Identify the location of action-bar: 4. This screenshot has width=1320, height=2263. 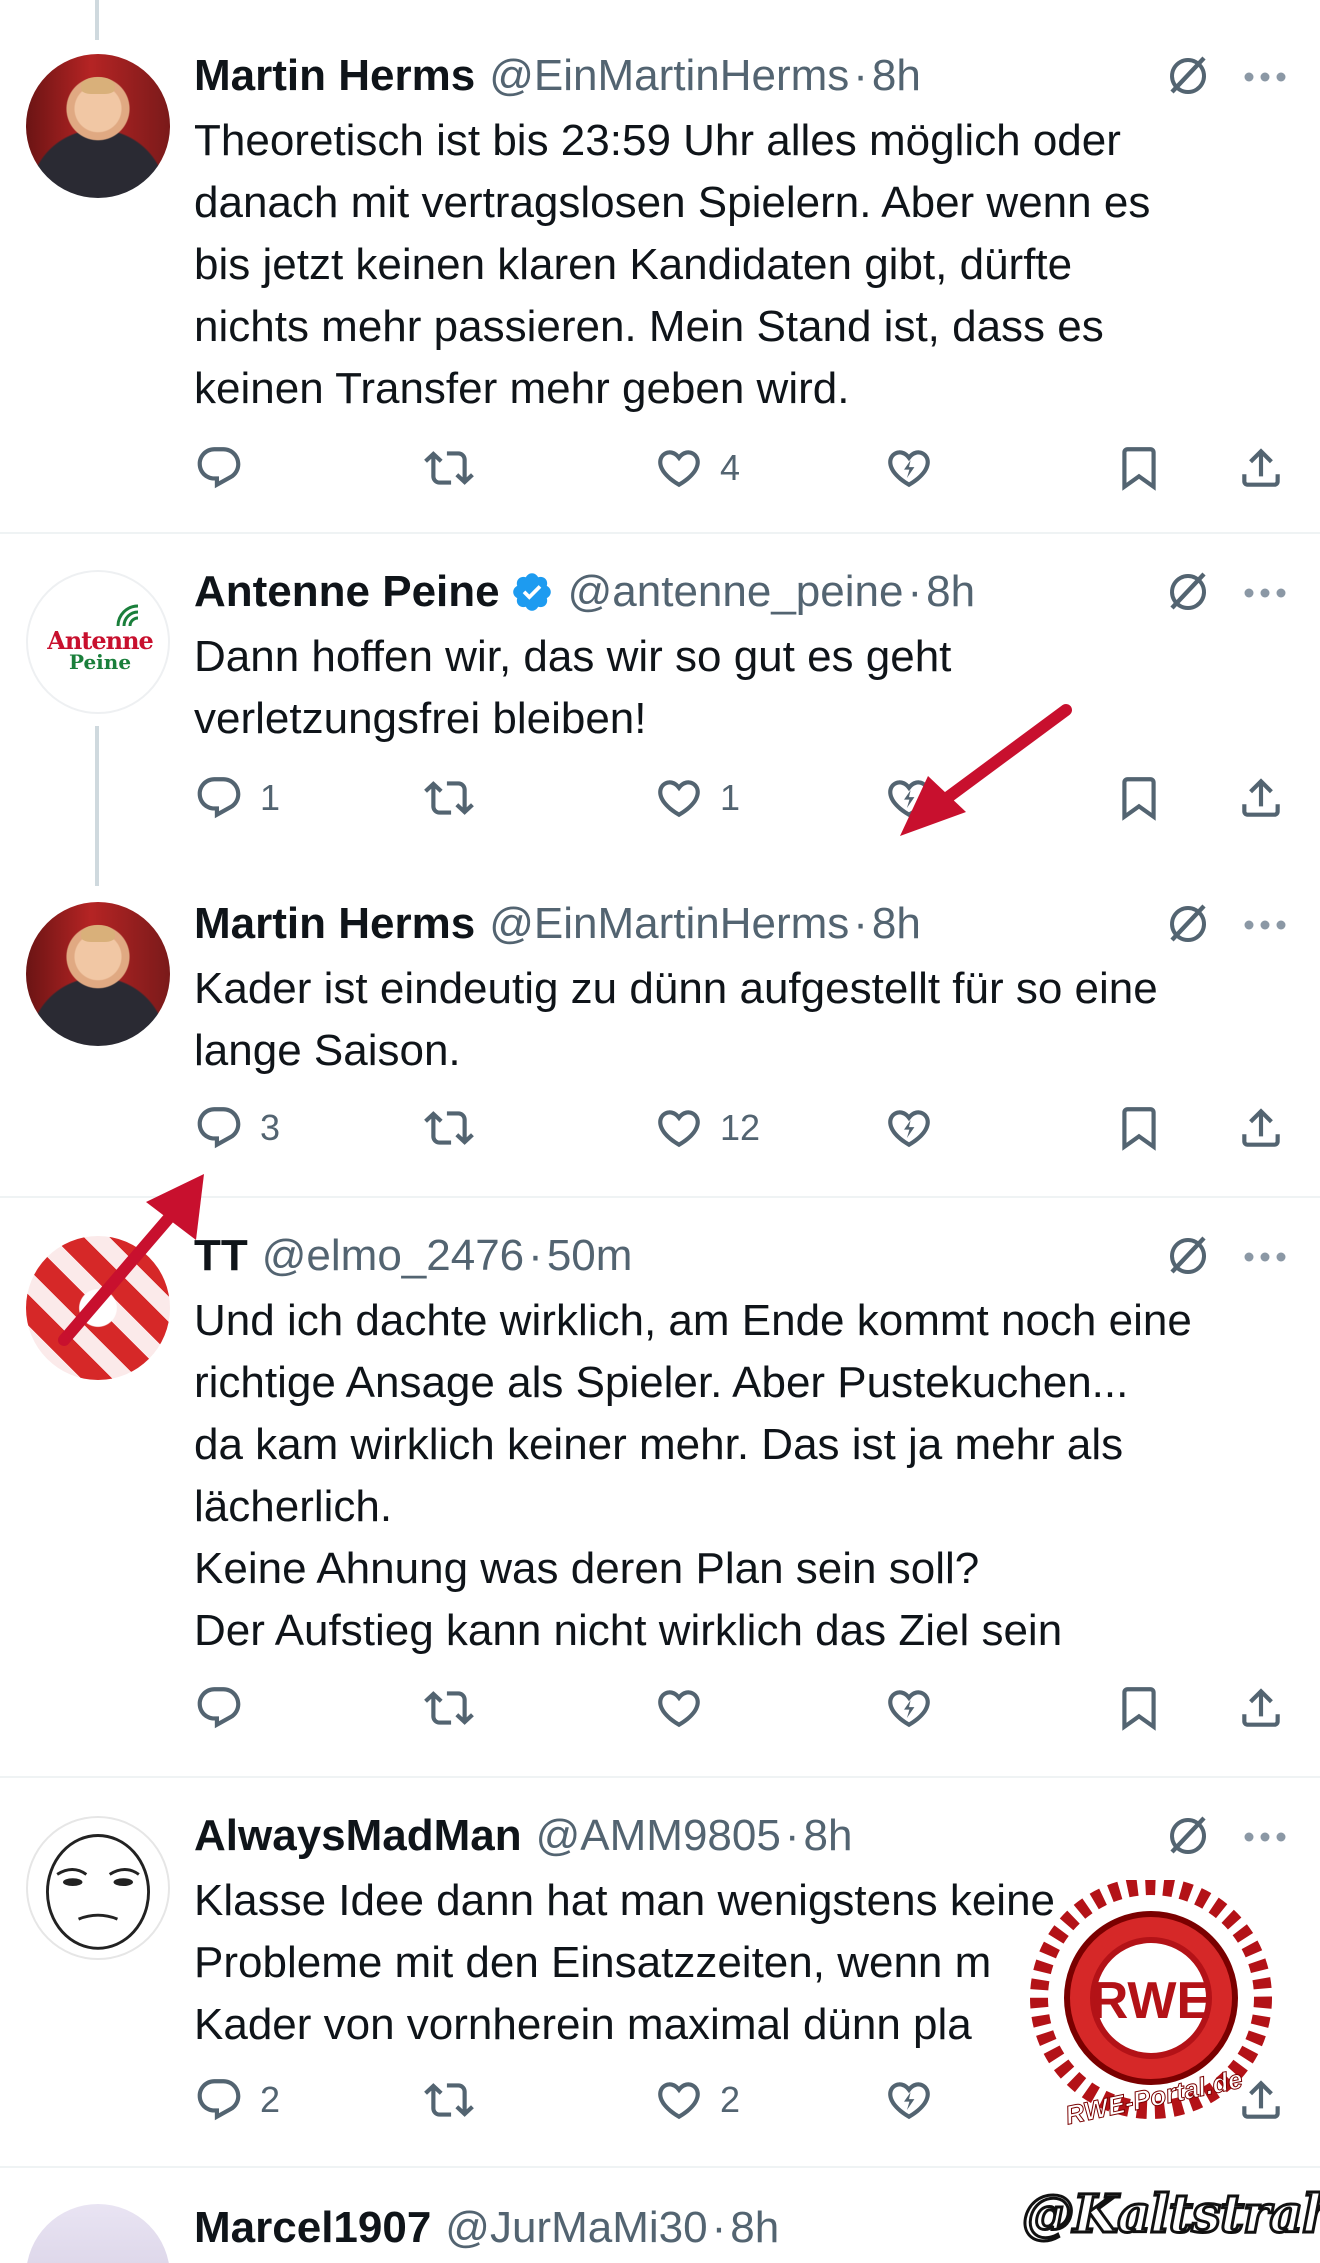
(660, 468).